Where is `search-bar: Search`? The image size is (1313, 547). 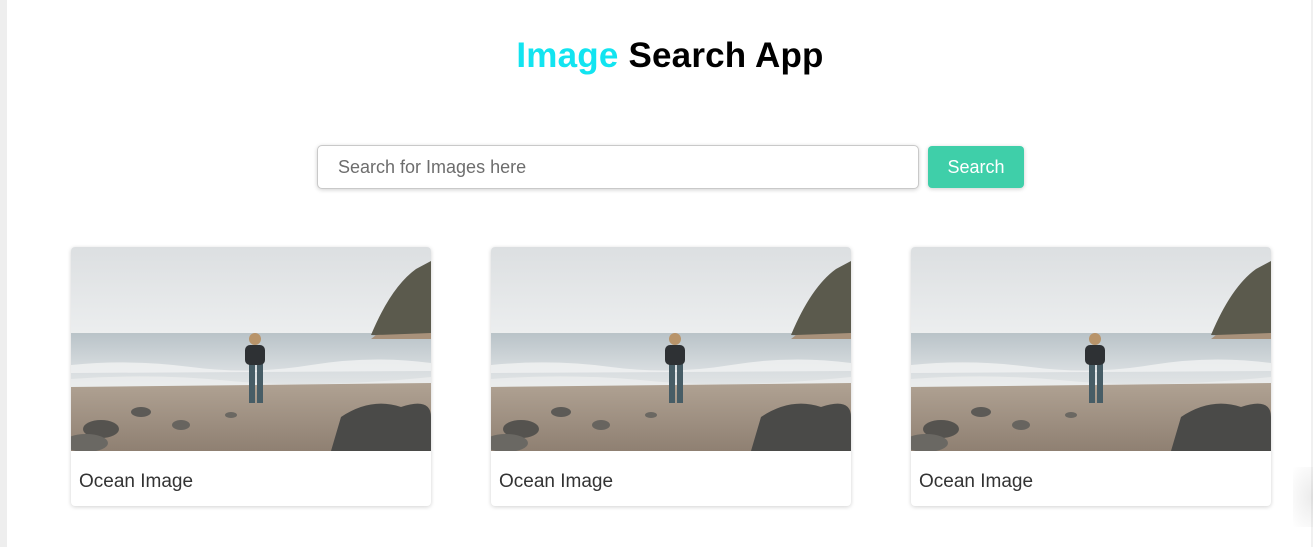 search-bar: Search is located at coordinates (670, 167).